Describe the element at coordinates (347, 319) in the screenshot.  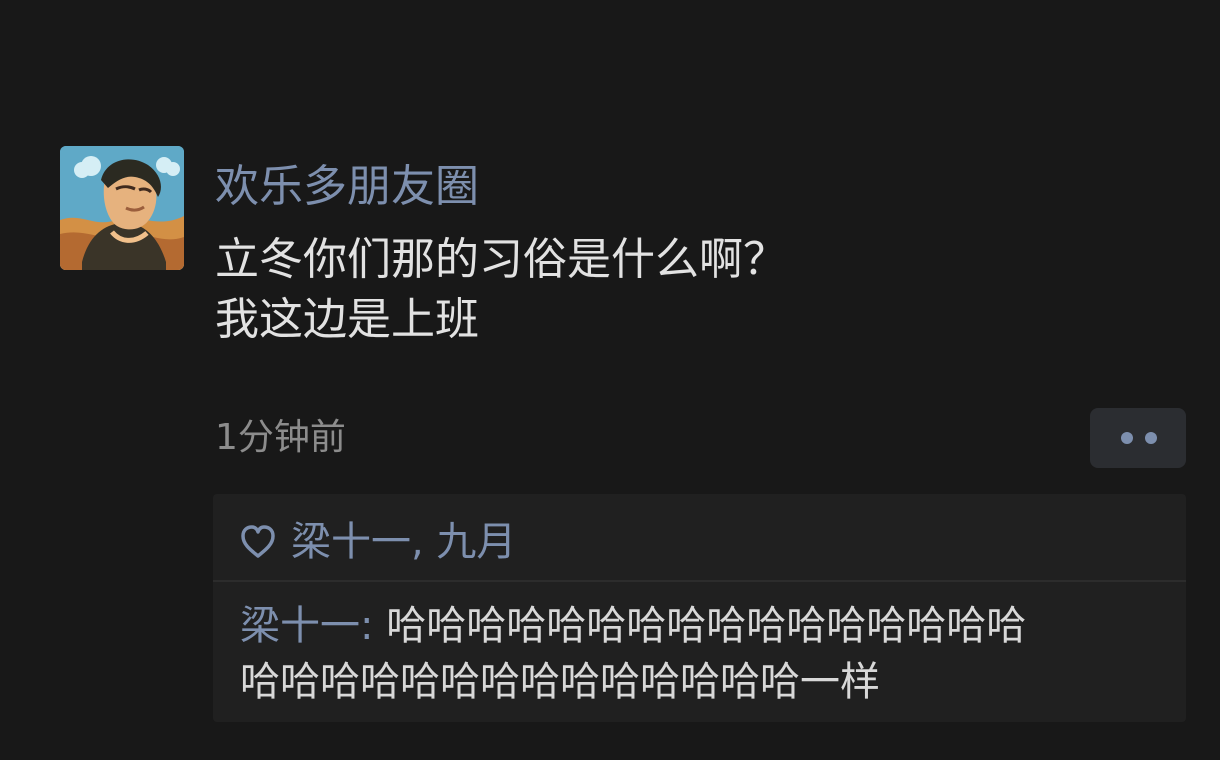
I see `post-content-line: 我这边是上班` at that location.